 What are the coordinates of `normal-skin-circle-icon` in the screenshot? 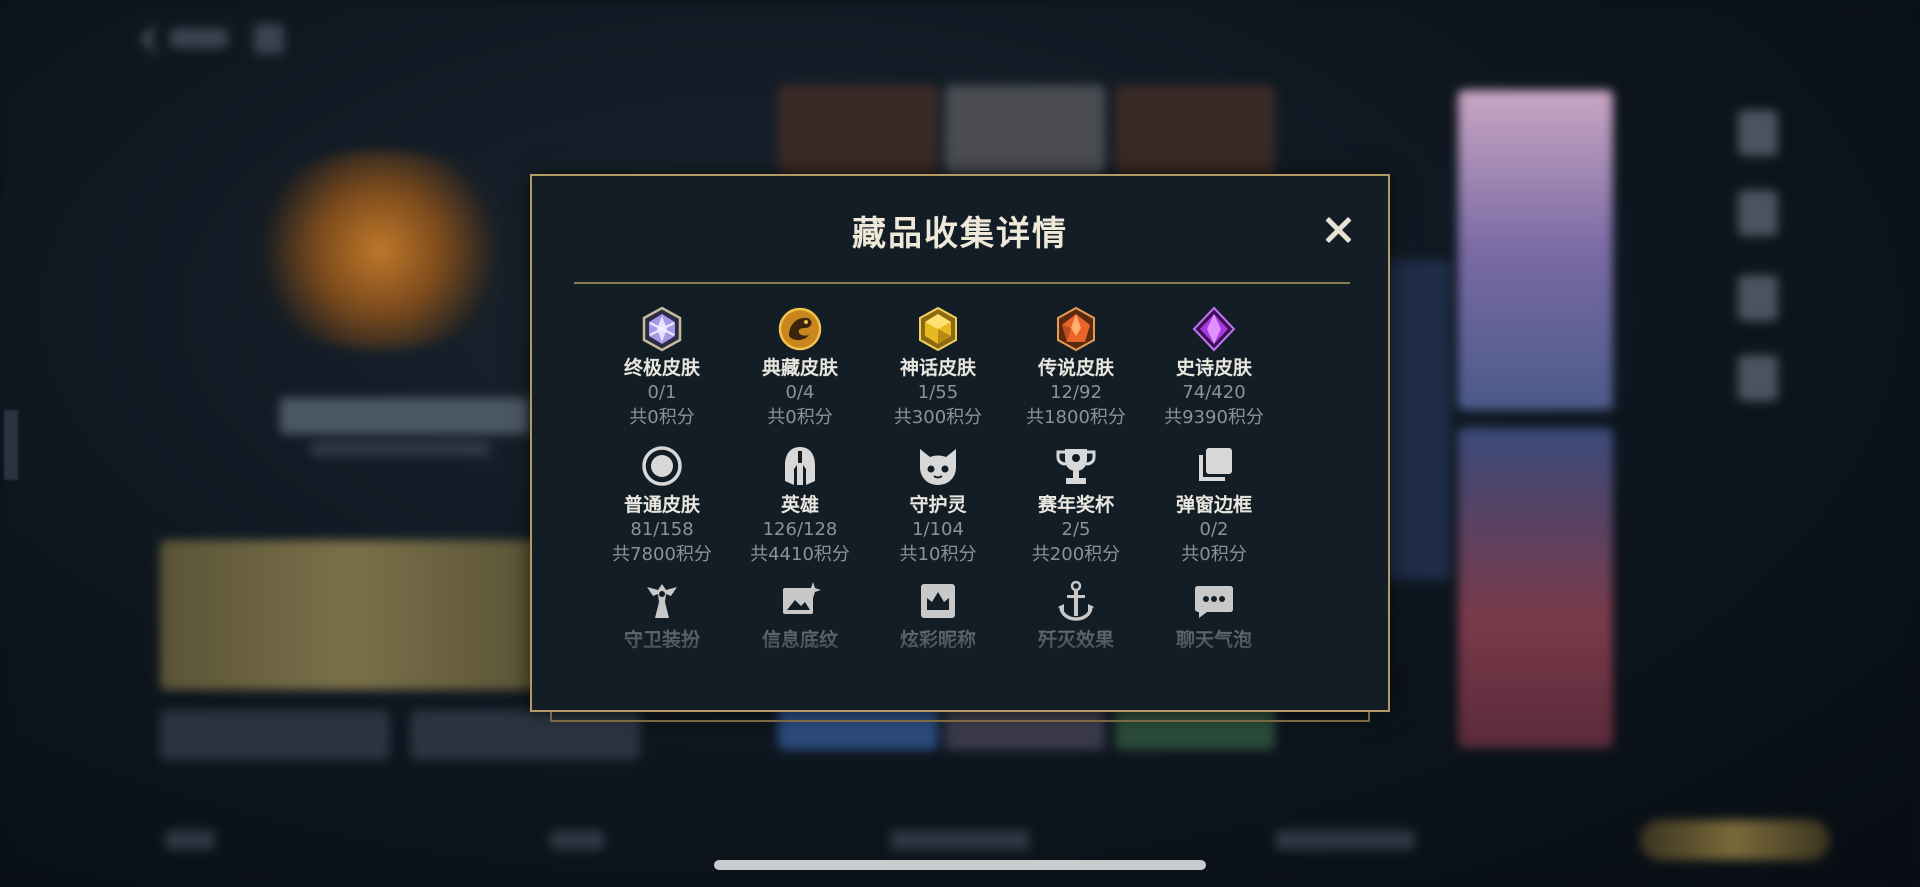 It's located at (662, 466).